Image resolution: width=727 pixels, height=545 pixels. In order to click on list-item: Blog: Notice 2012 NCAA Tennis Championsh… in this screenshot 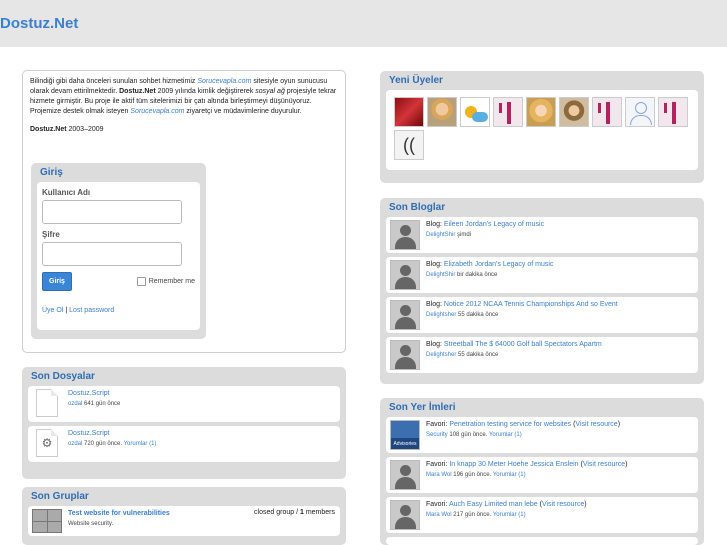, I will do `click(542, 315)`.